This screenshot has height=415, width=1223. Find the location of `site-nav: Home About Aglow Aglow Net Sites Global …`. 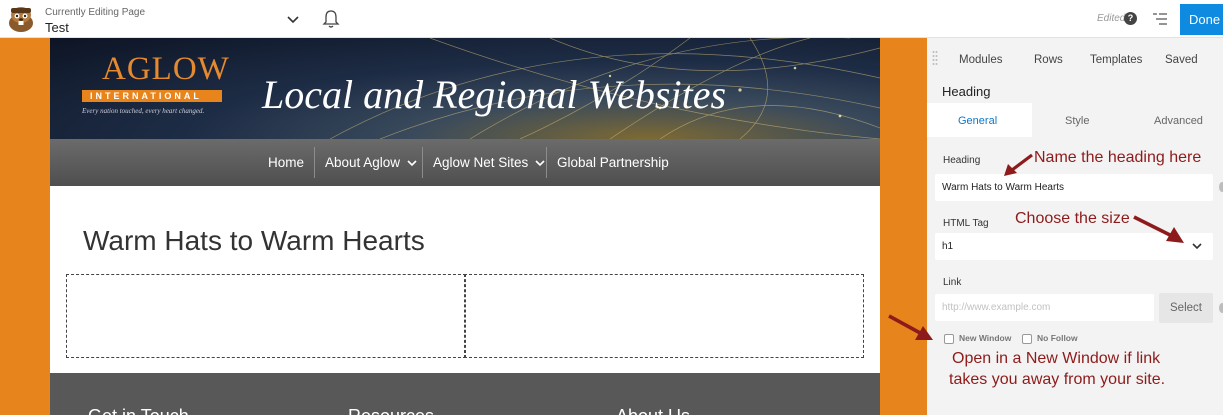

site-nav: Home About Aglow Aglow Net Sites Global … is located at coordinates (465, 162).